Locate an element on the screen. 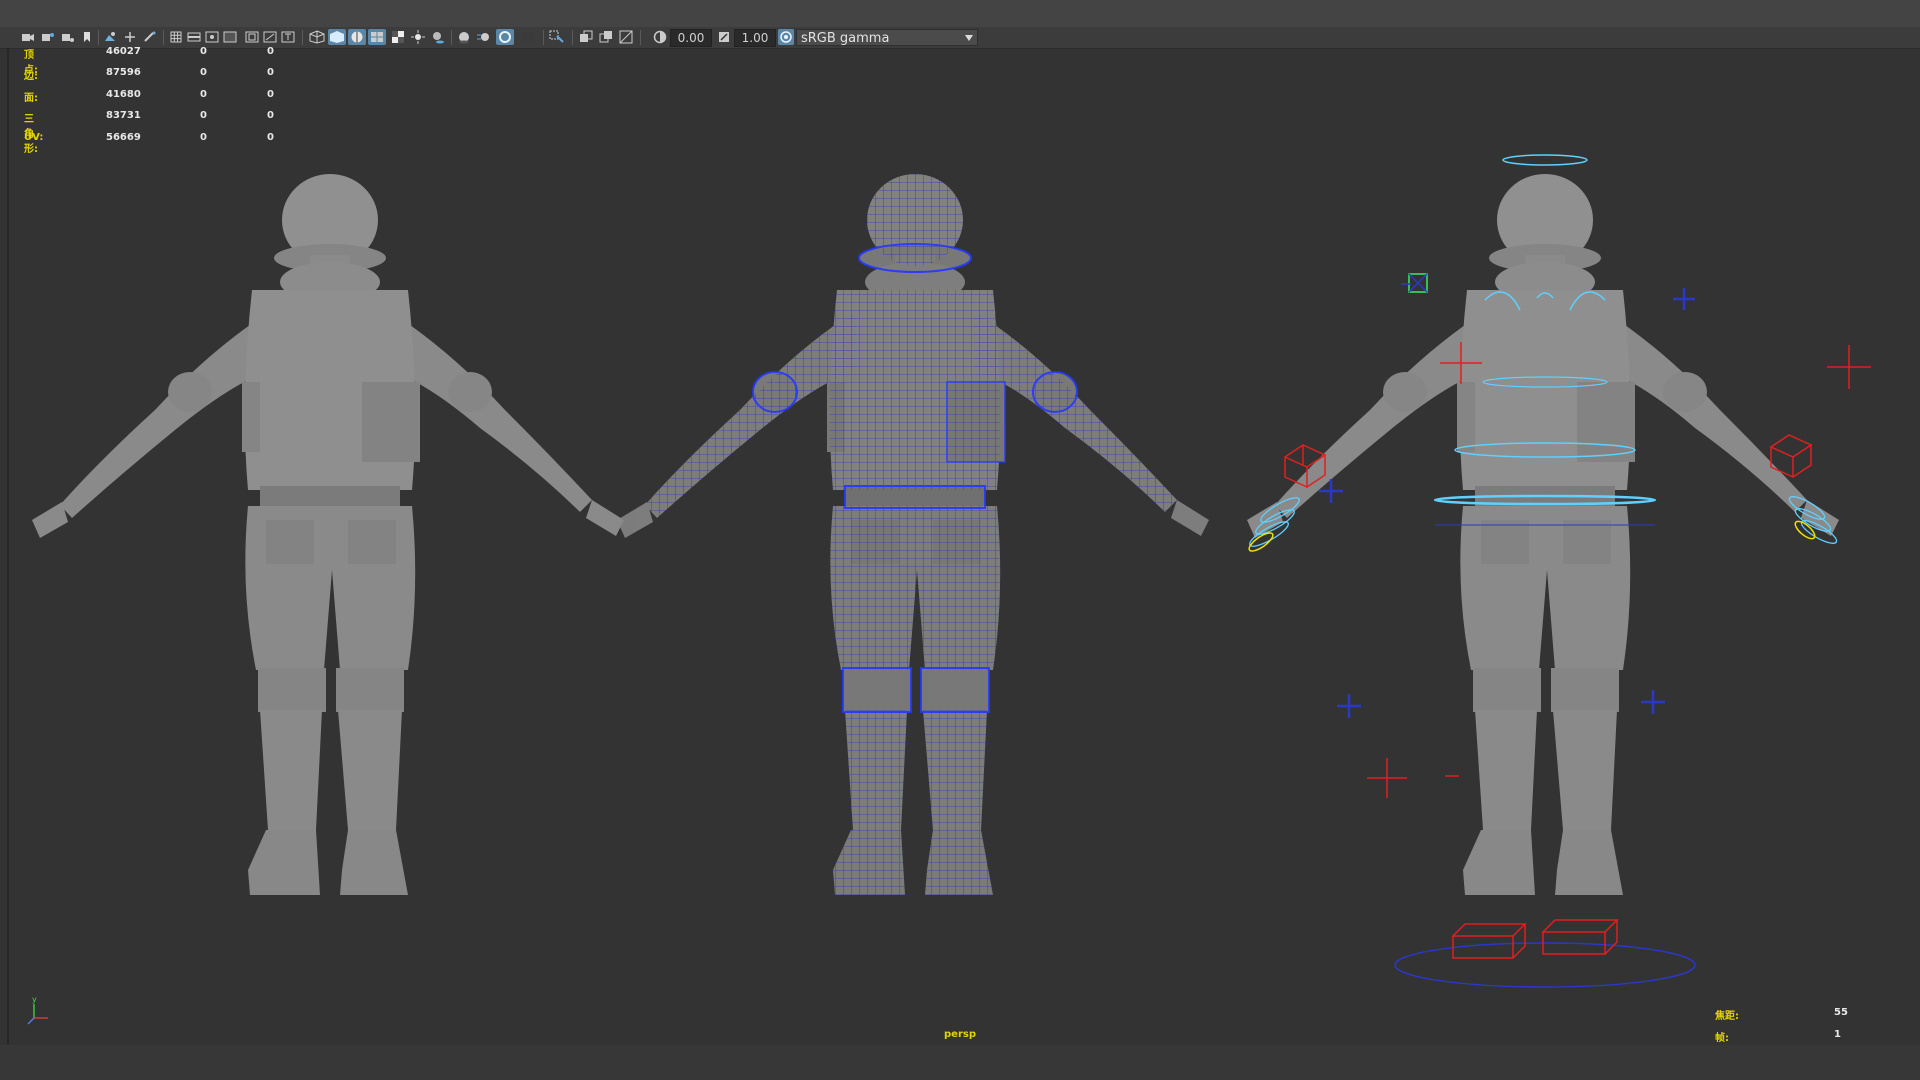  camera-icon is located at coordinates (28, 37).